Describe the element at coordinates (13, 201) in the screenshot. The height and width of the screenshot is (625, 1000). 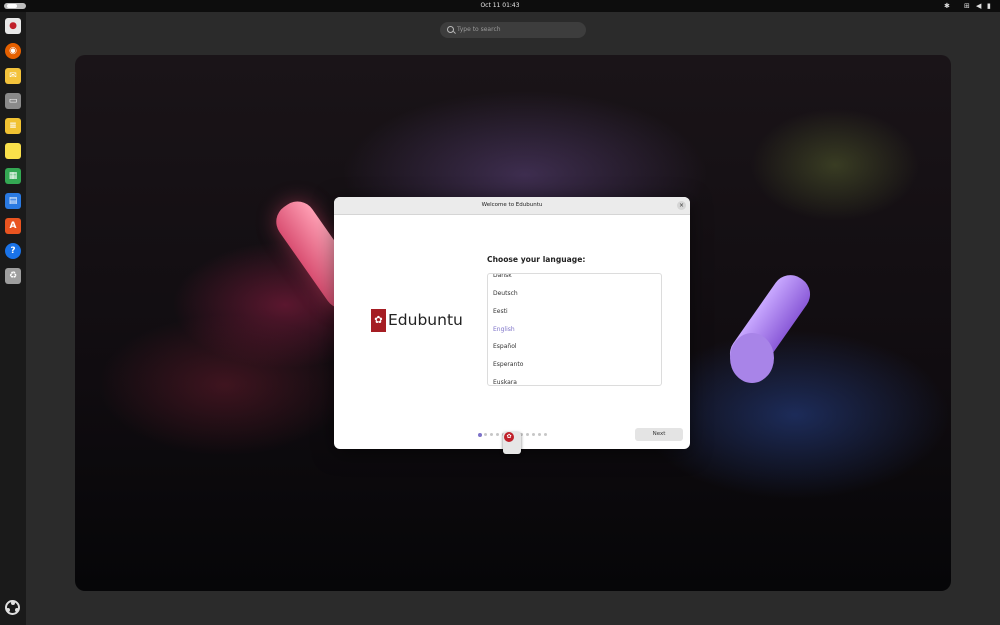
I see `writer-icon: ▤` at that location.